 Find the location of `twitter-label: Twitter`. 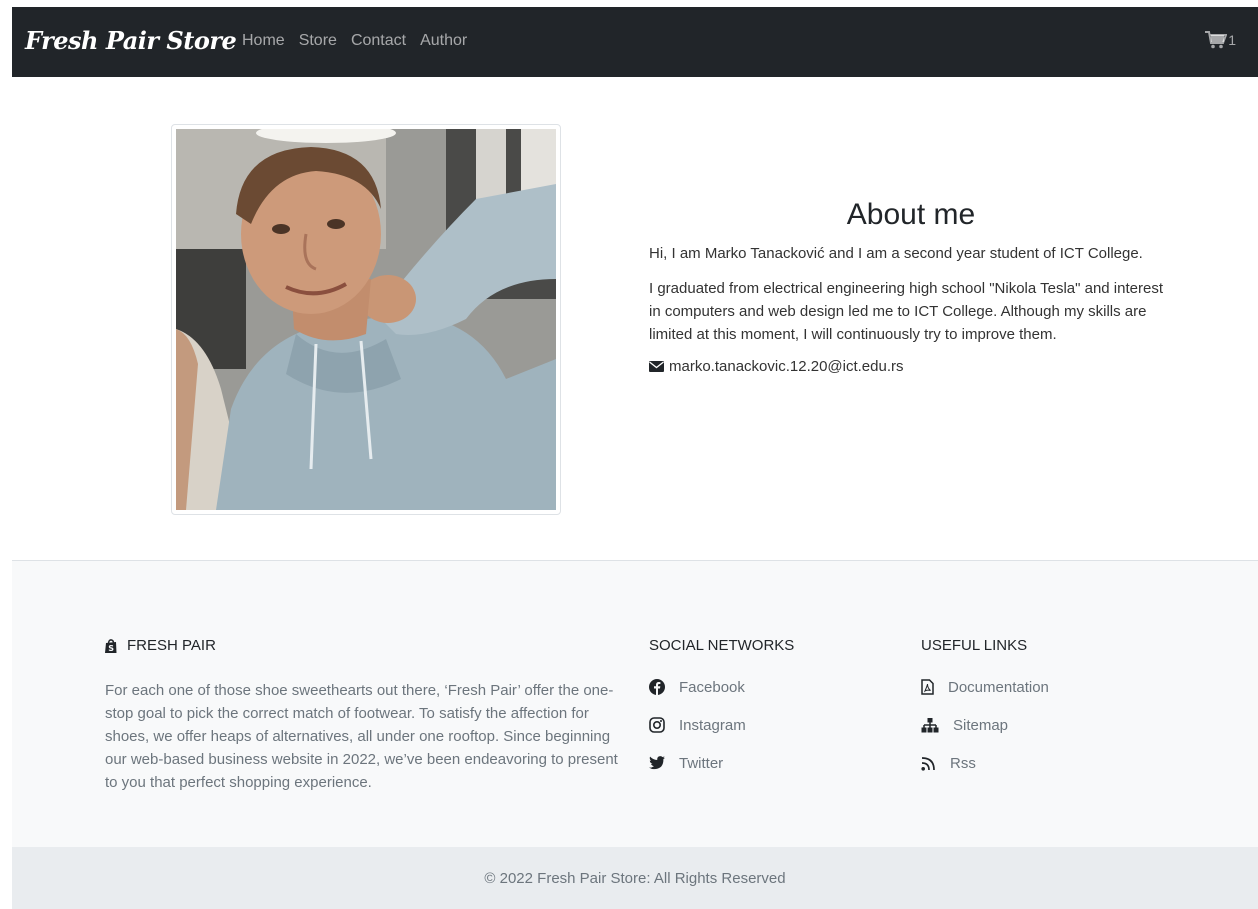

twitter-label: Twitter is located at coordinates (701, 763).